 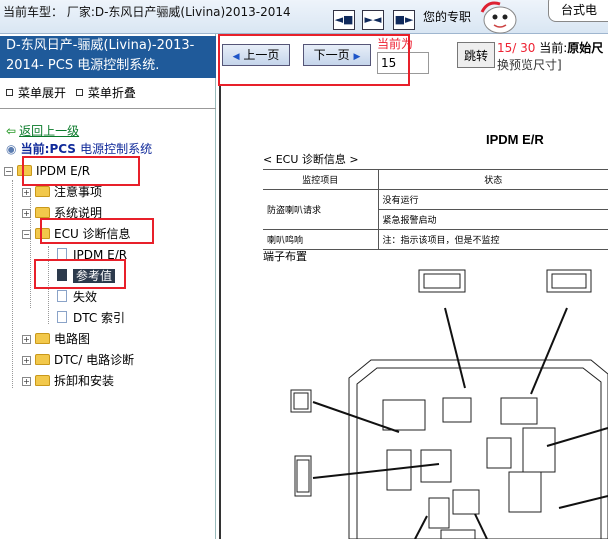 What do you see at coordinates (78, 192) in the screenshot?
I see `tree-item-label: 注意事项` at bounding box center [78, 192].